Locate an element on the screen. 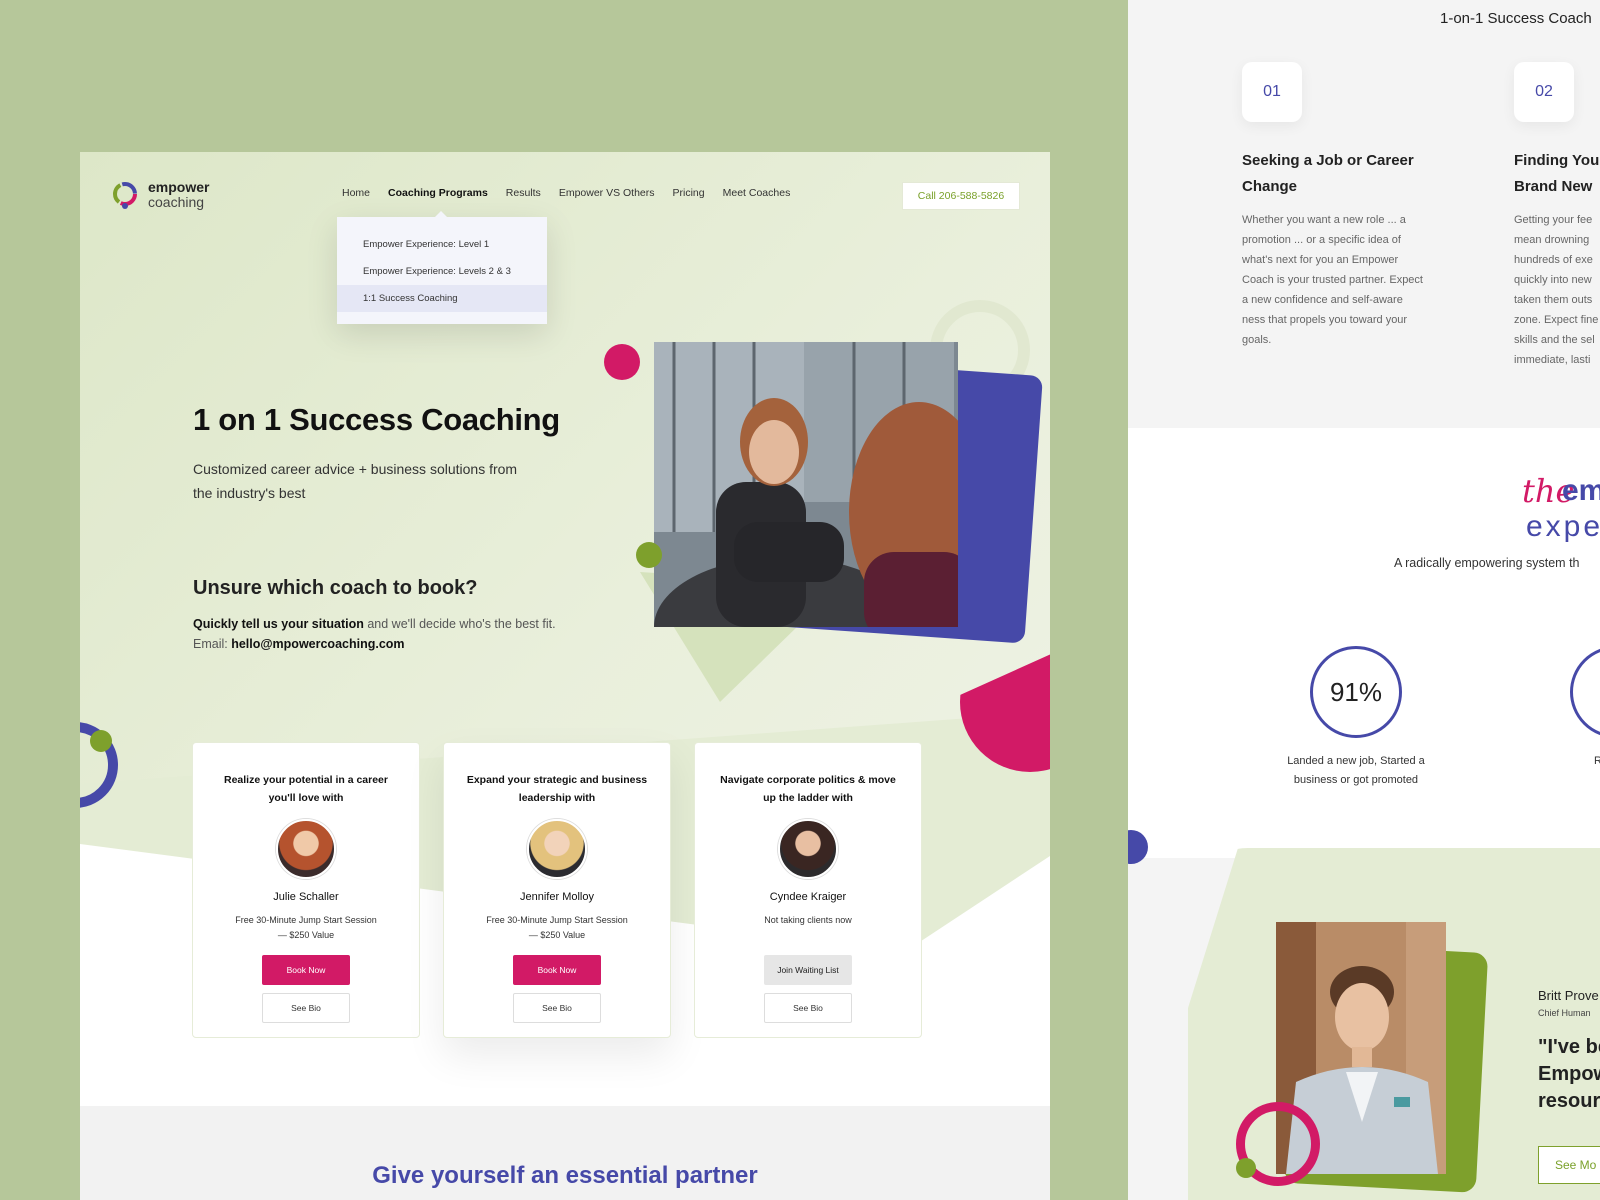 The height and width of the screenshot is (1200, 1600). testimonial-quote: "I've be Empow resour is located at coordinates (1569, 1074).